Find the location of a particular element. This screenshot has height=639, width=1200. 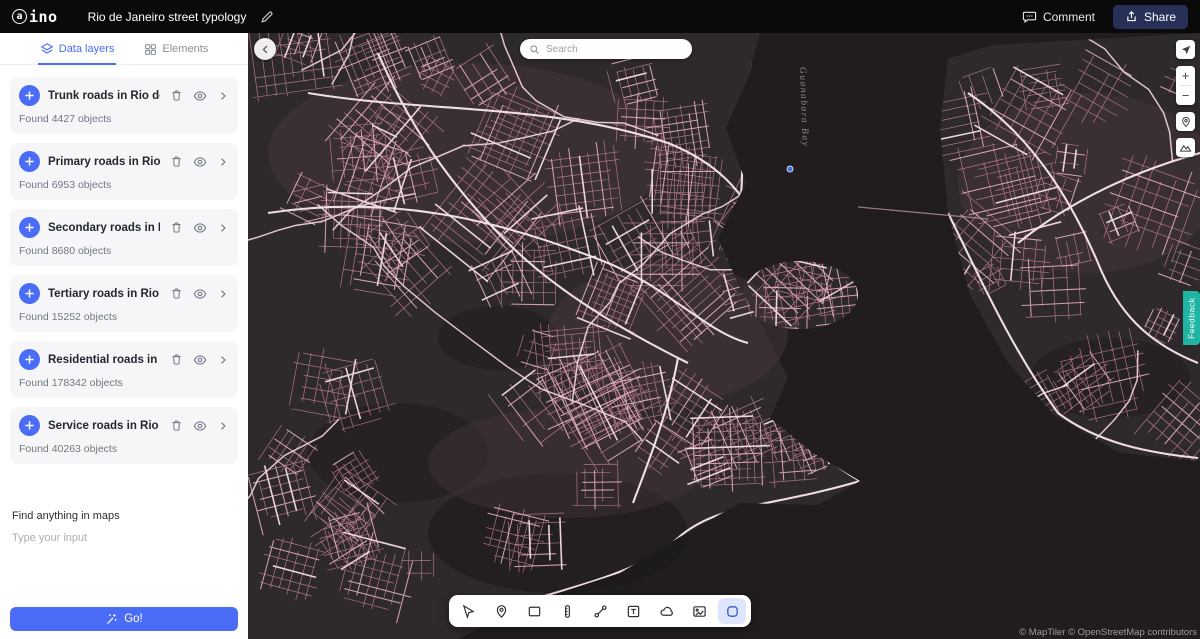

route-tool-button is located at coordinates (600, 611).